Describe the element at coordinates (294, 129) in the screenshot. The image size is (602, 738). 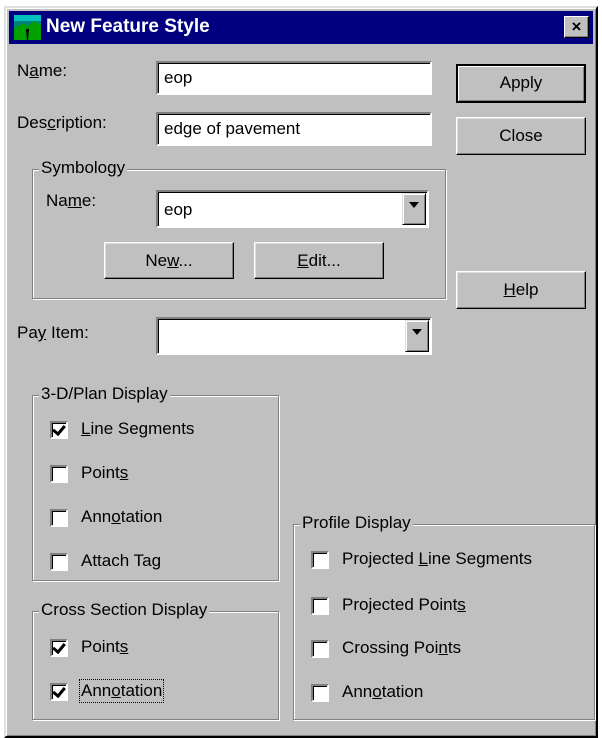
I see `description-field: edge of pavement` at that location.